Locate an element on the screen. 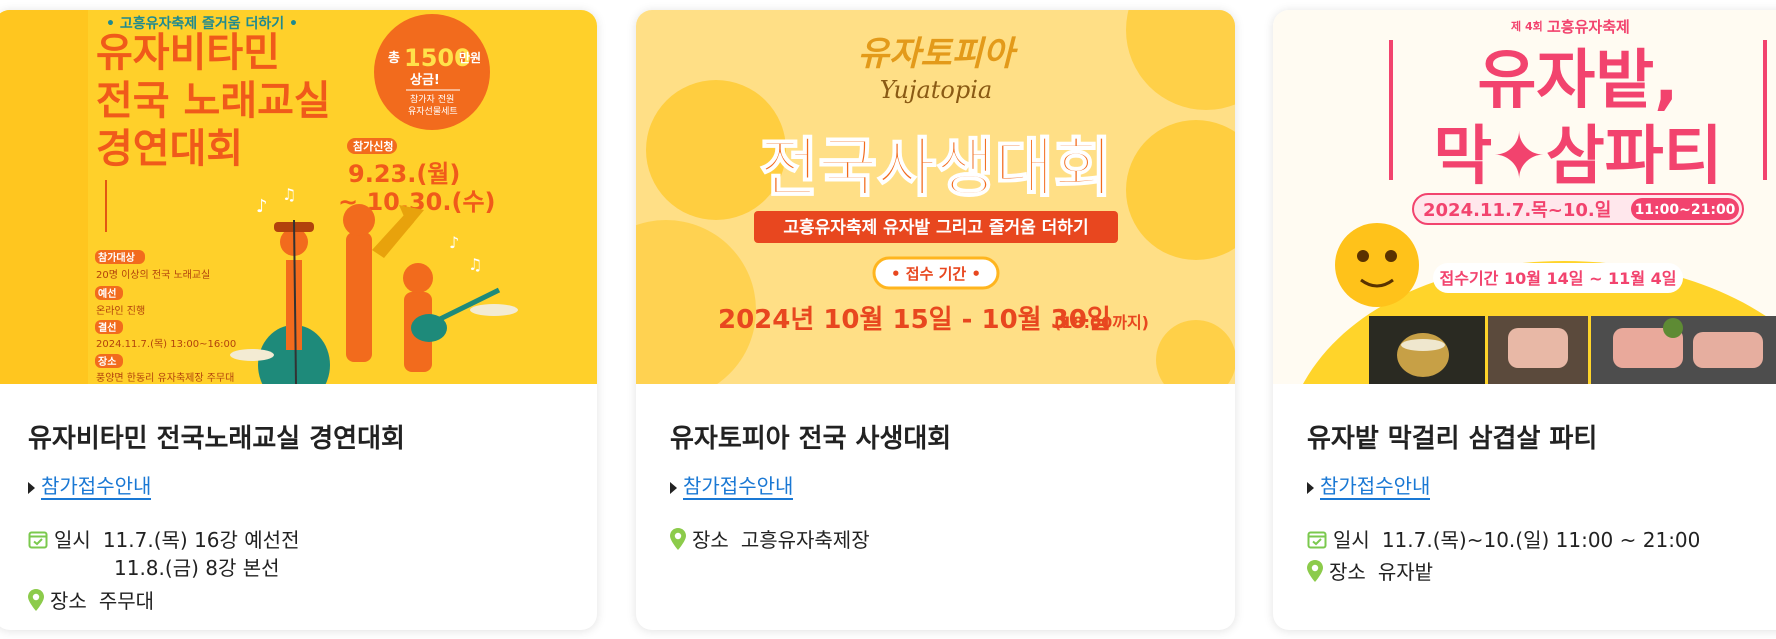 This screenshot has height=639, width=1776. poster1-detail-label-3: 결선 is located at coordinates (107, 327).